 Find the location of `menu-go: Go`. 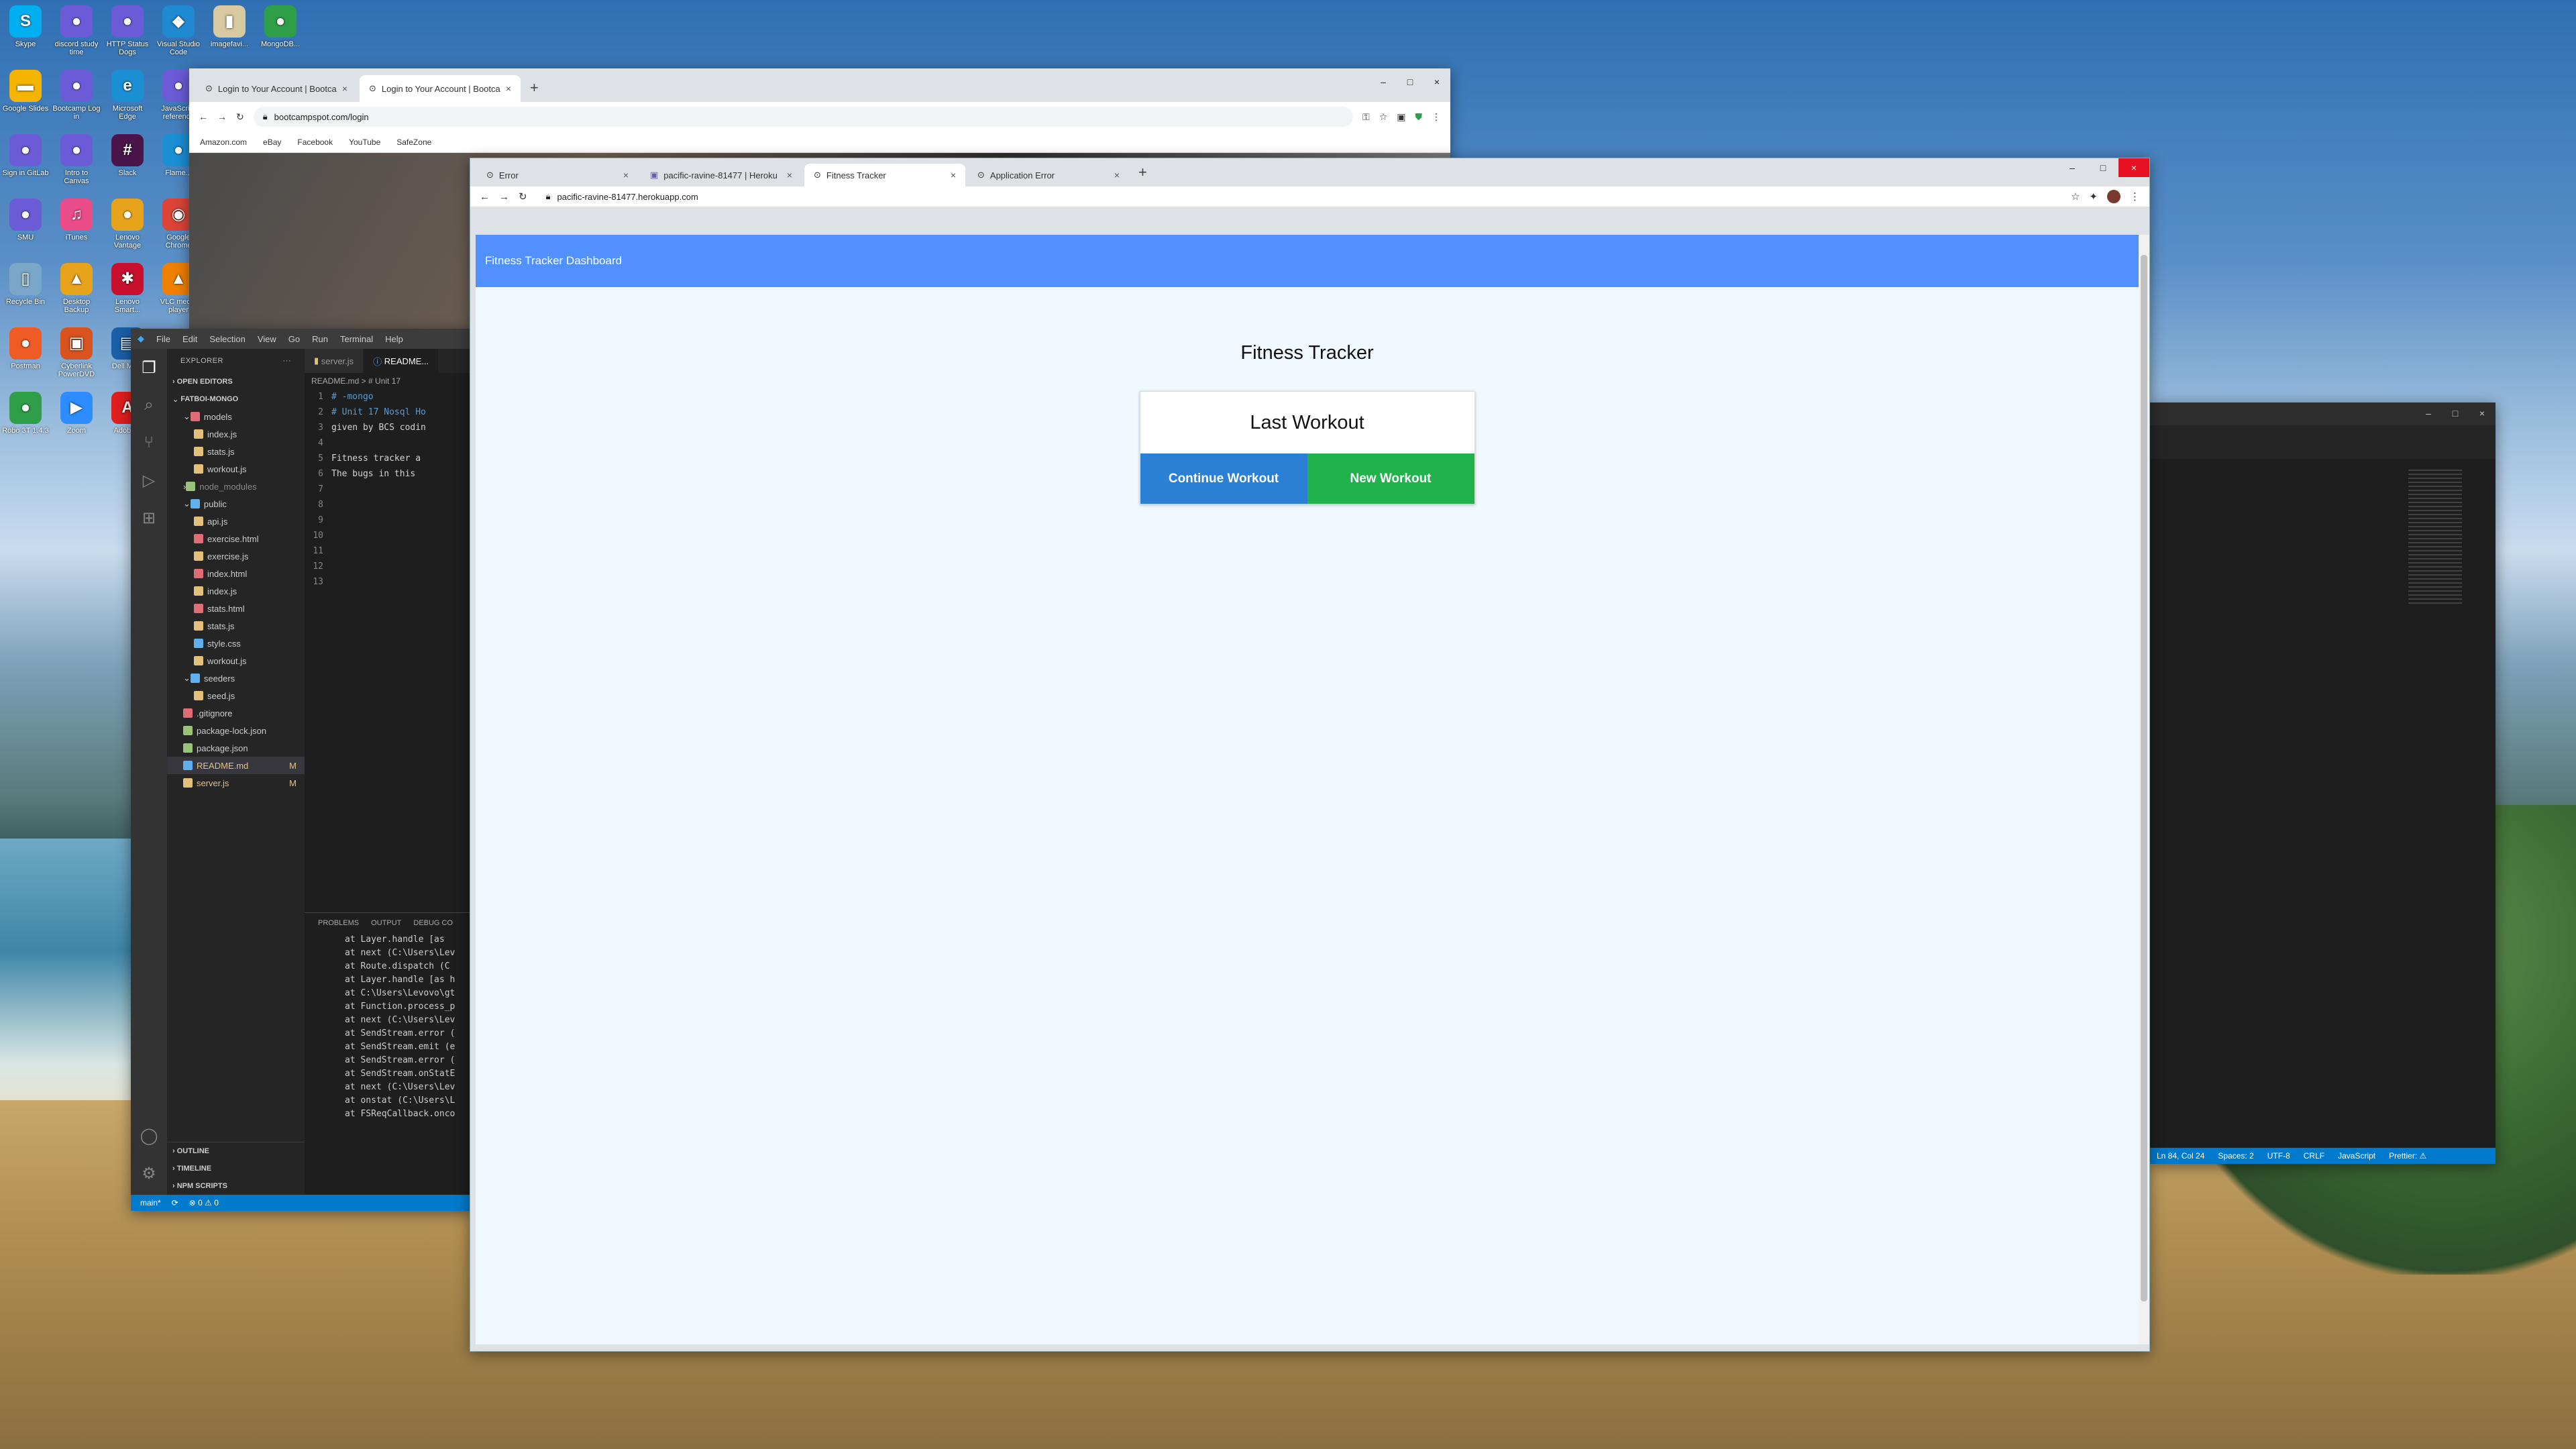

menu-go: Go is located at coordinates (294, 339).